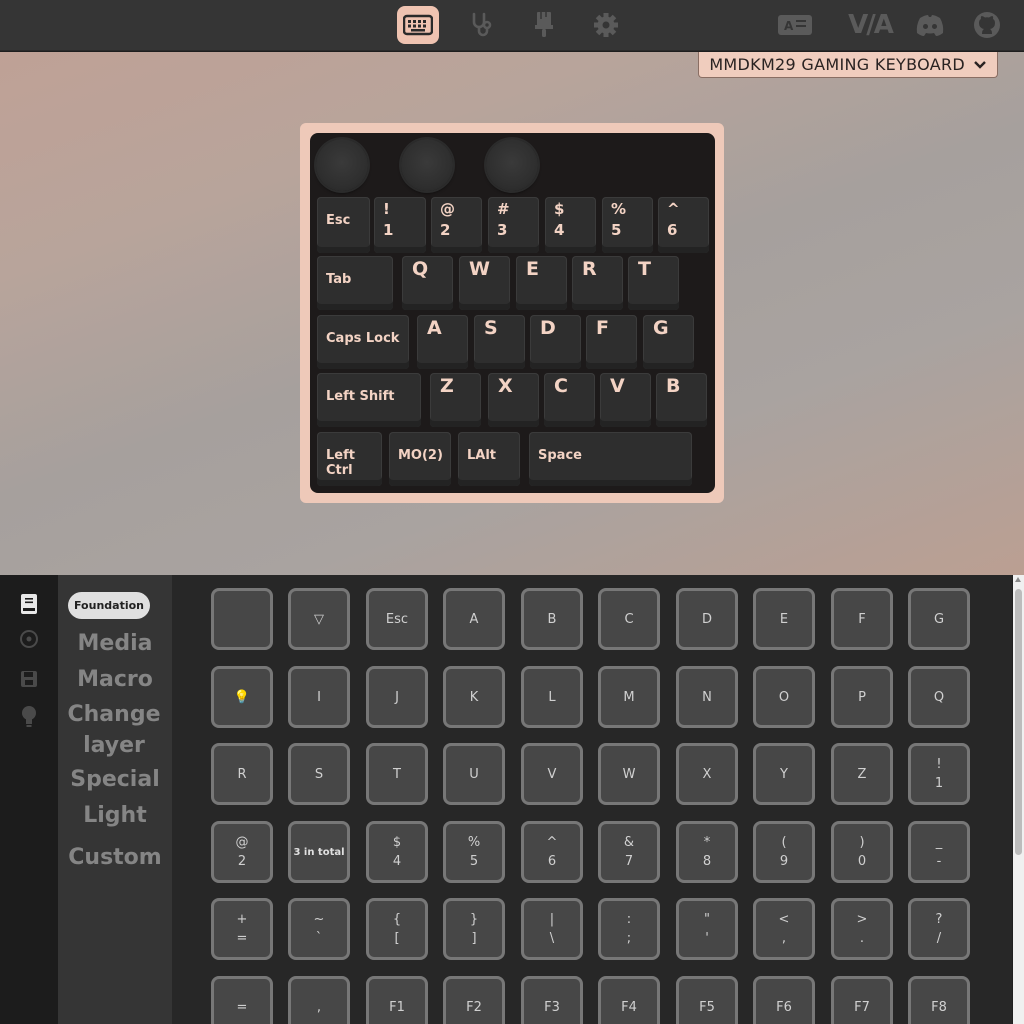  I want to click on keycode-button: P, so click(862, 697).